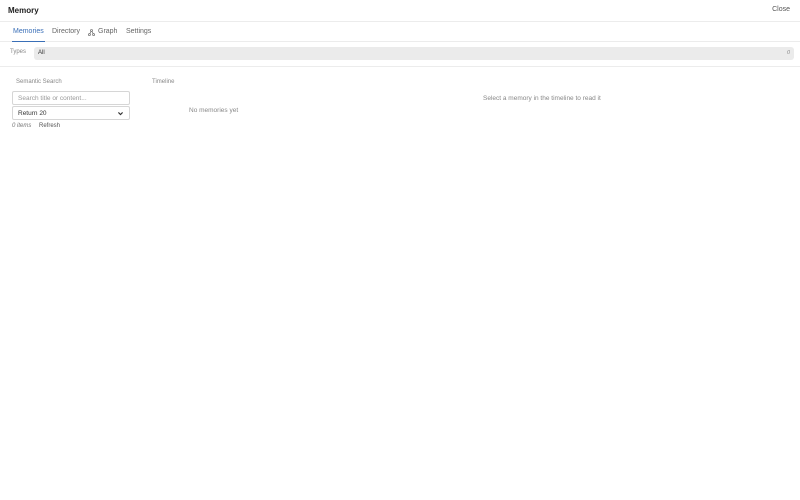 The width and height of the screenshot is (800, 500). Describe the element at coordinates (781, 9) in the screenshot. I see `close-button: Close` at that location.